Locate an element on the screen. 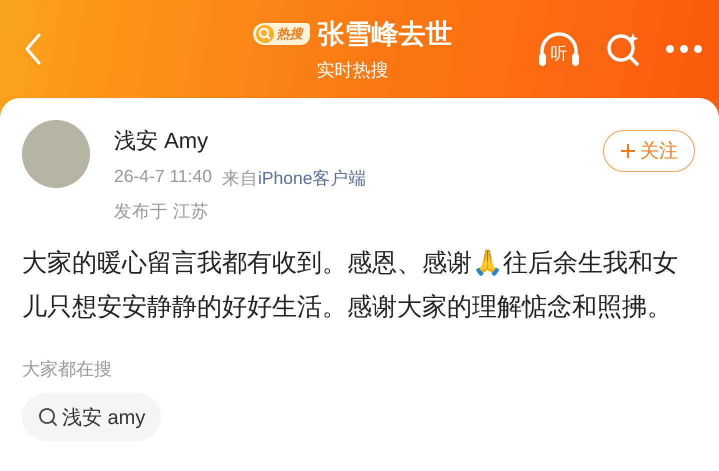 The height and width of the screenshot is (471, 719). post-time: 26-4-7 11:40 is located at coordinates (163, 177).